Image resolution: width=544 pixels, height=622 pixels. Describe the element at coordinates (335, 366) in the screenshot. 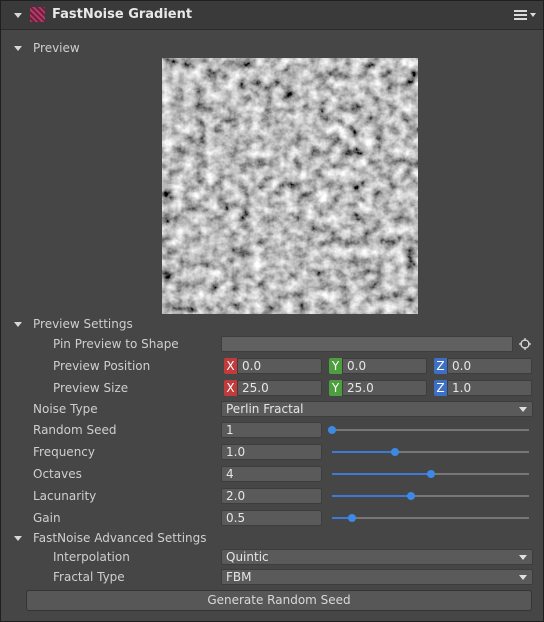

I see `position-y-axis-label: Y` at that location.